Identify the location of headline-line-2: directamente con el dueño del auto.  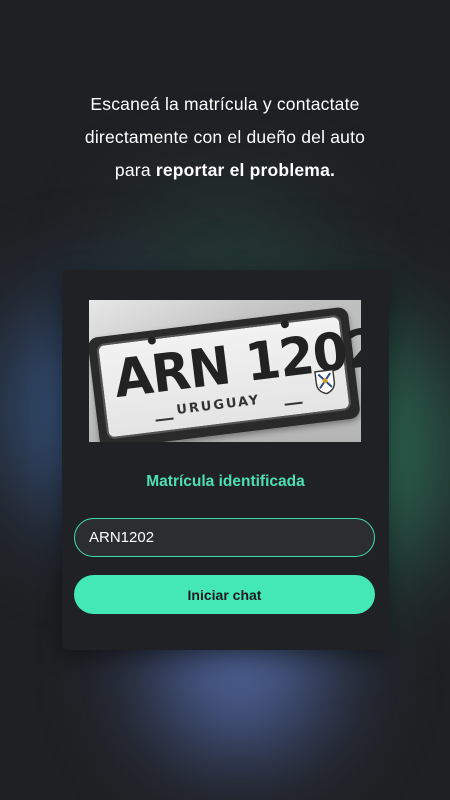
(225, 137).